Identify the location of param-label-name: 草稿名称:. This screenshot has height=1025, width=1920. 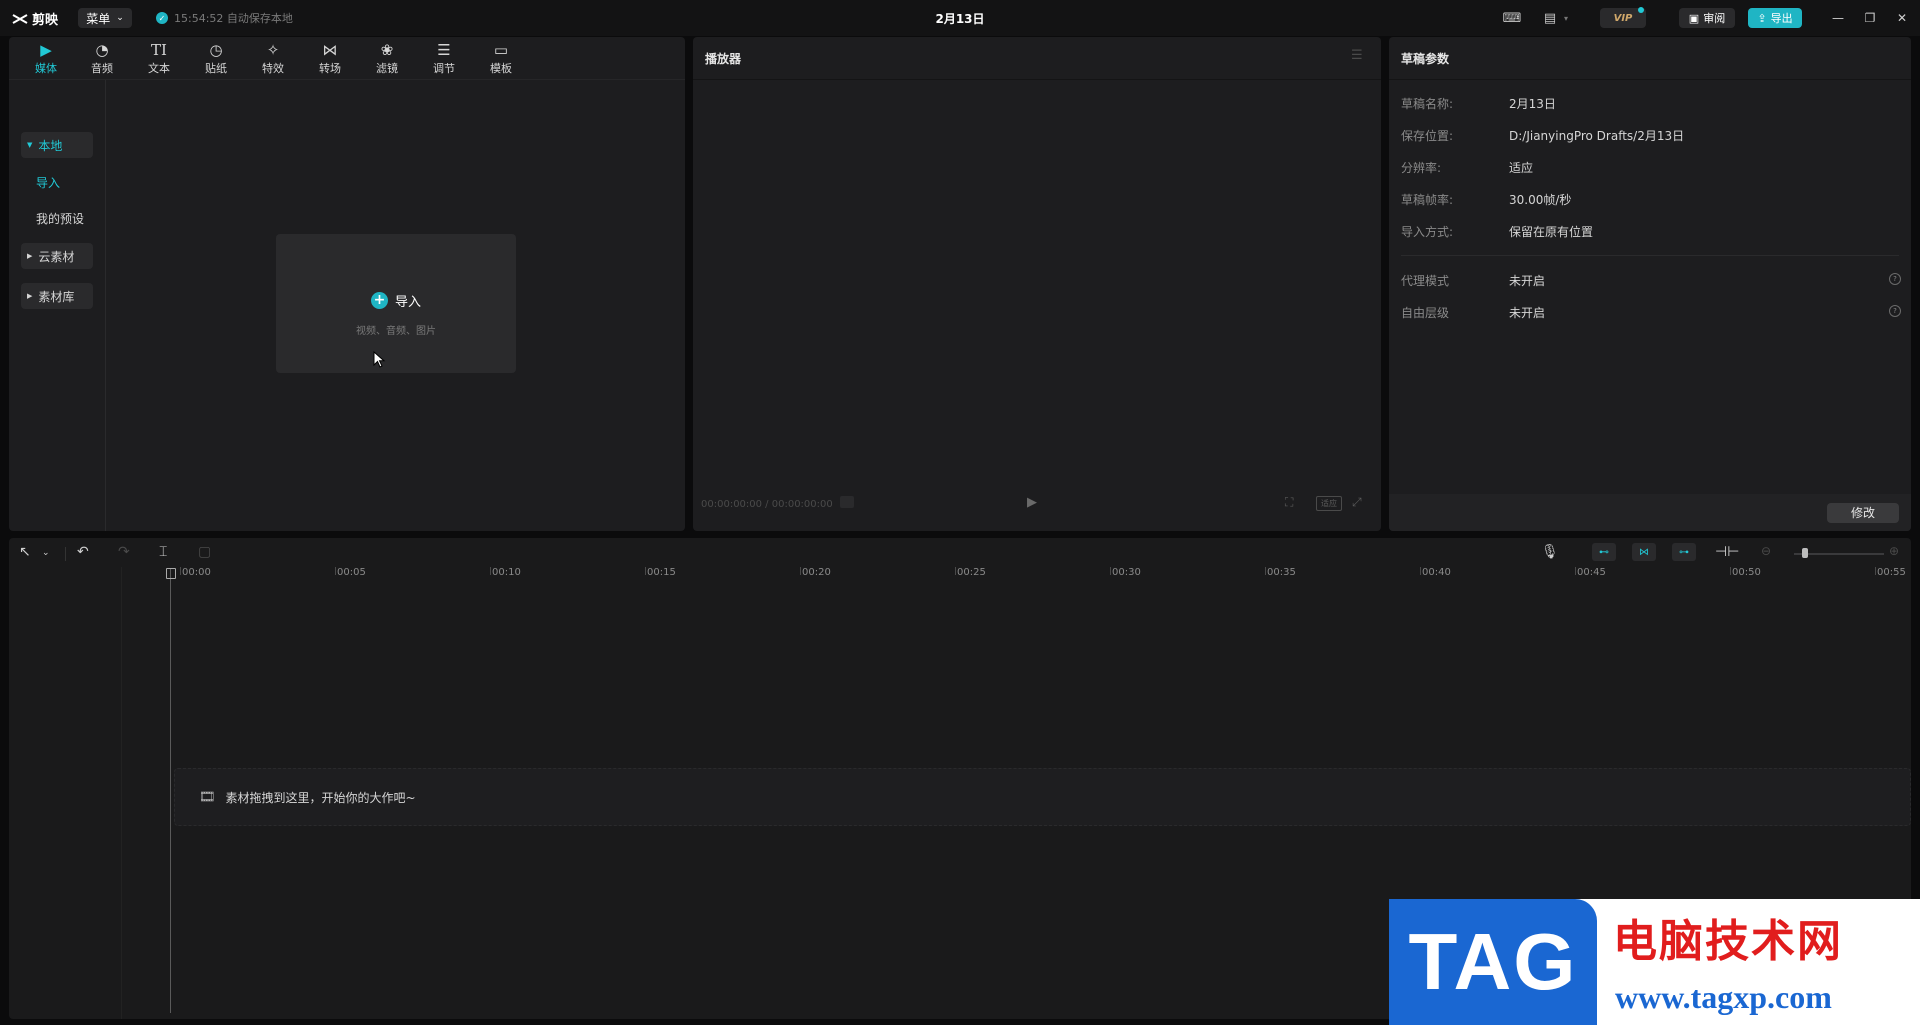
(1427, 104).